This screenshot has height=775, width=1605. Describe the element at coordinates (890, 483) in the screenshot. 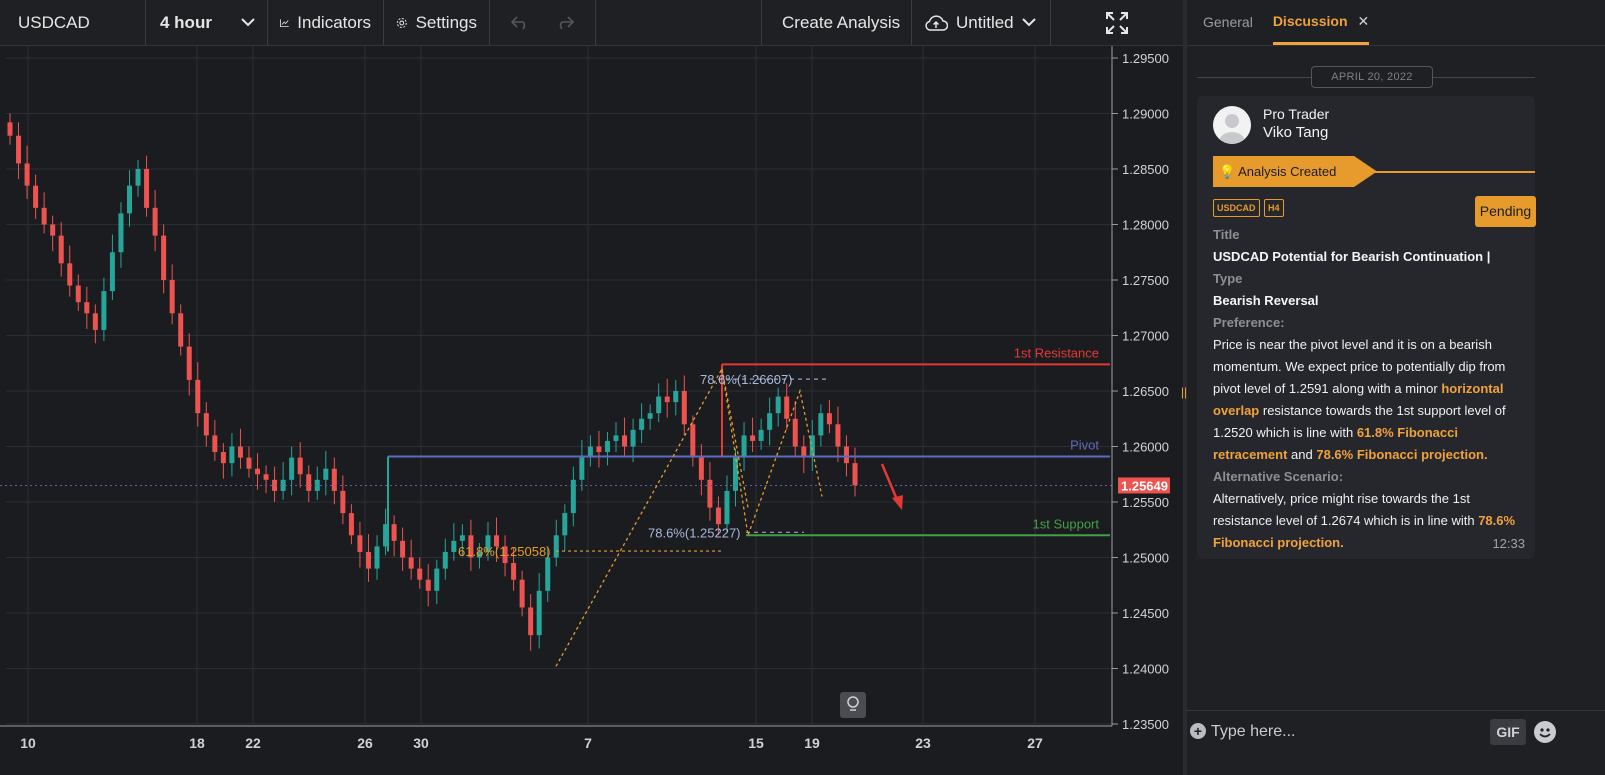

I see `forecast-arrow-shaft` at that location.